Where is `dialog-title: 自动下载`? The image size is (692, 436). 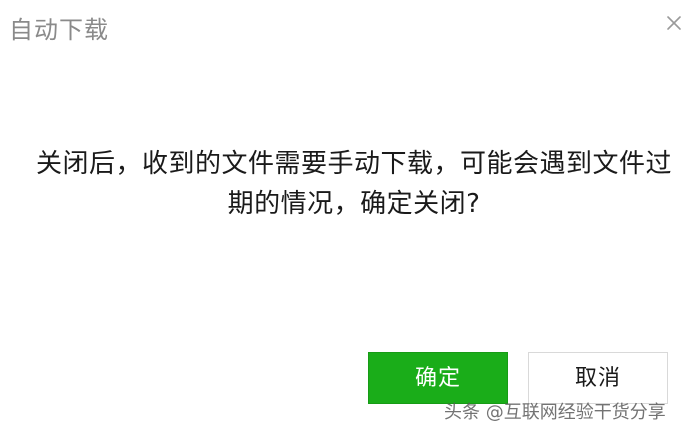
dialog-title: 自动下载 is located at coordinates (59, 30).